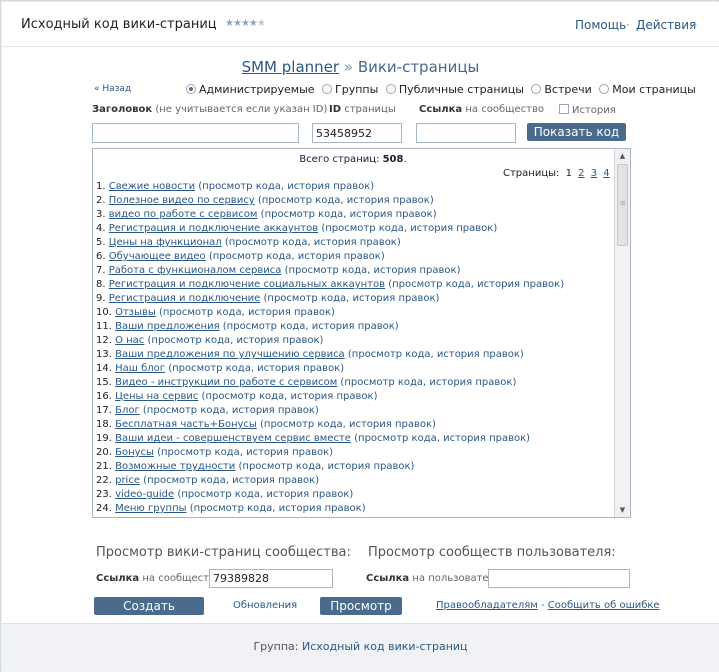 Image resolution: width=719 pixels, height=672 pixels. I want to click on view-button: Просмотр, so click(361, 606).